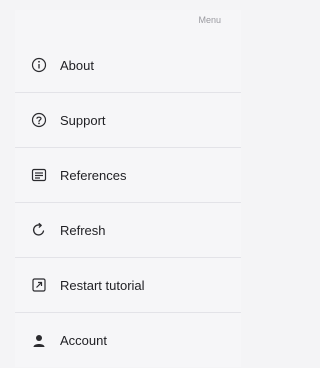 The height and width of the screenshot is (368, 320). What do you see at coordinates (39, 285) in the screenshot?
I see `external-link-box-icon` at bounding box center [39, 285].